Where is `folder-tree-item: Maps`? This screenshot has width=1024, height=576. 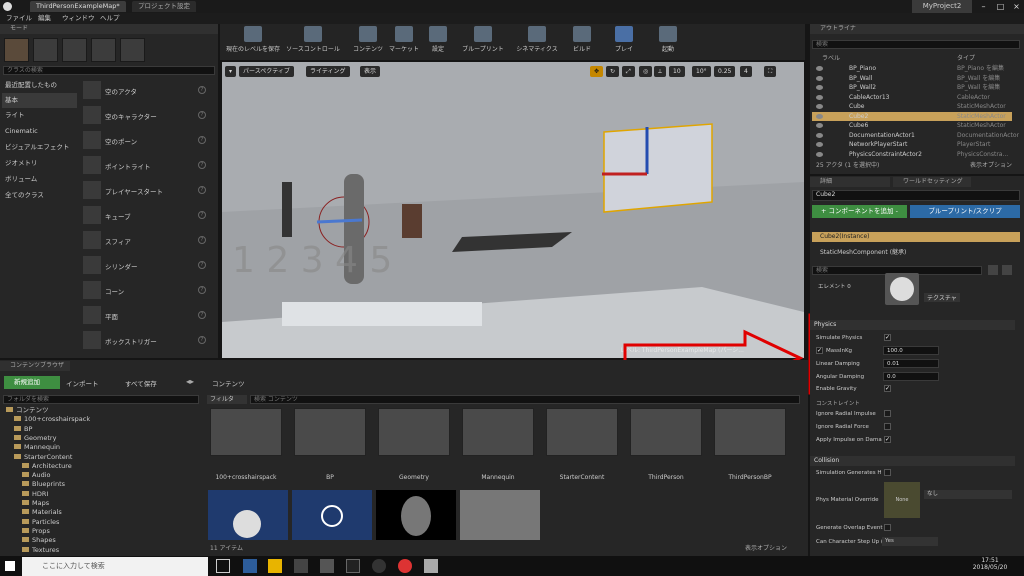 folder-tree-item: Maps is located at coordinates (35, 504).